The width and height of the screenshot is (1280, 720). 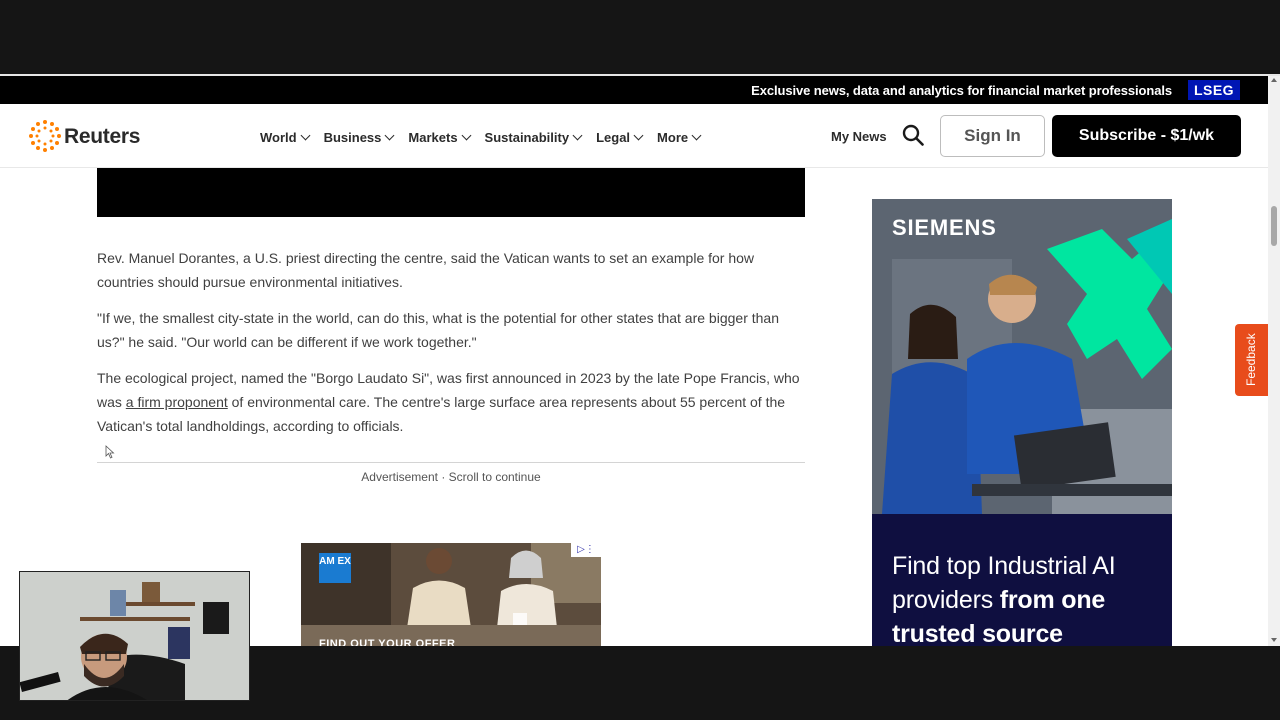 I want to click on nav-label: More, so click(x=672, y=137).